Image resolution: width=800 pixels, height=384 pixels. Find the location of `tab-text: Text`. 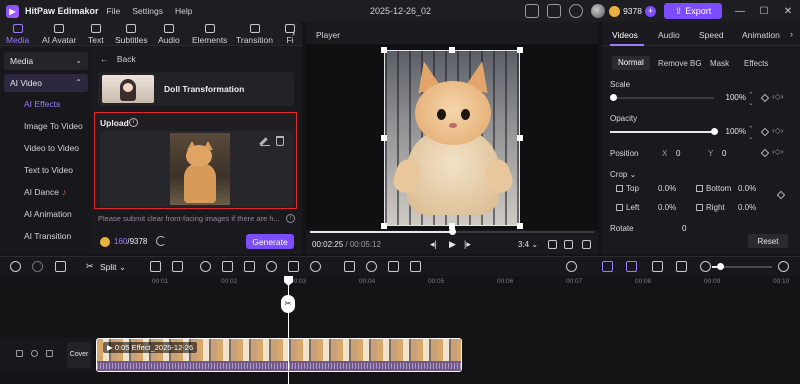

tab-text: Text is located at coordinates (96, 34).